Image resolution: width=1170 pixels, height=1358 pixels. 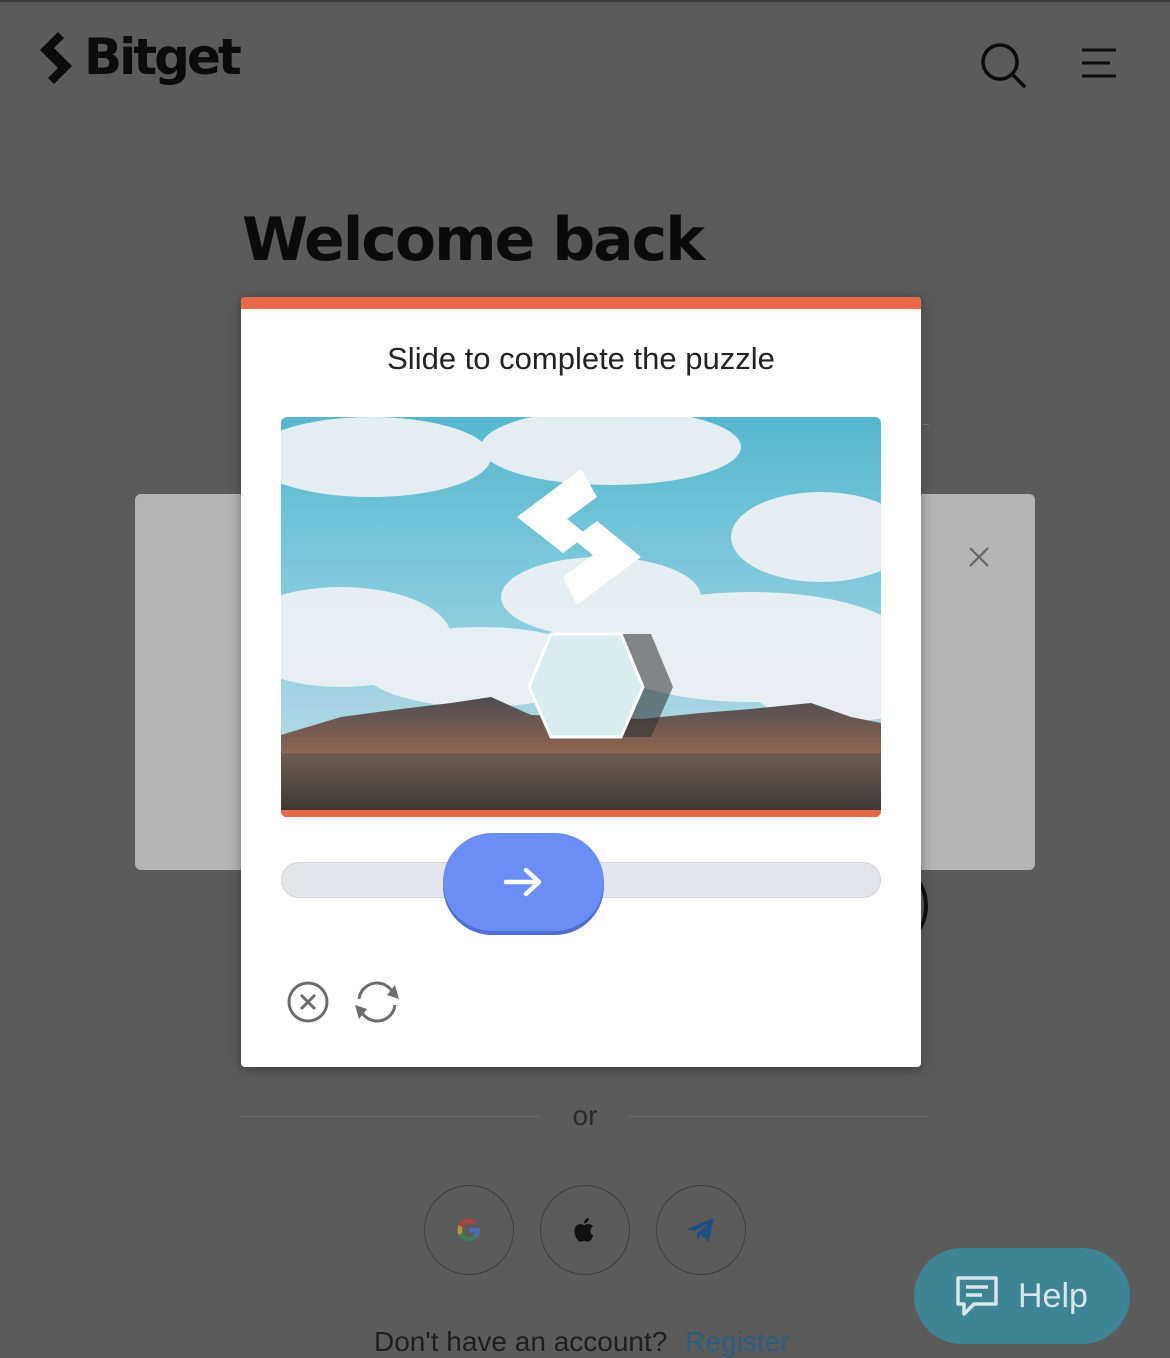 I want to click on telegram-icon, so click(x=700, y=1230).